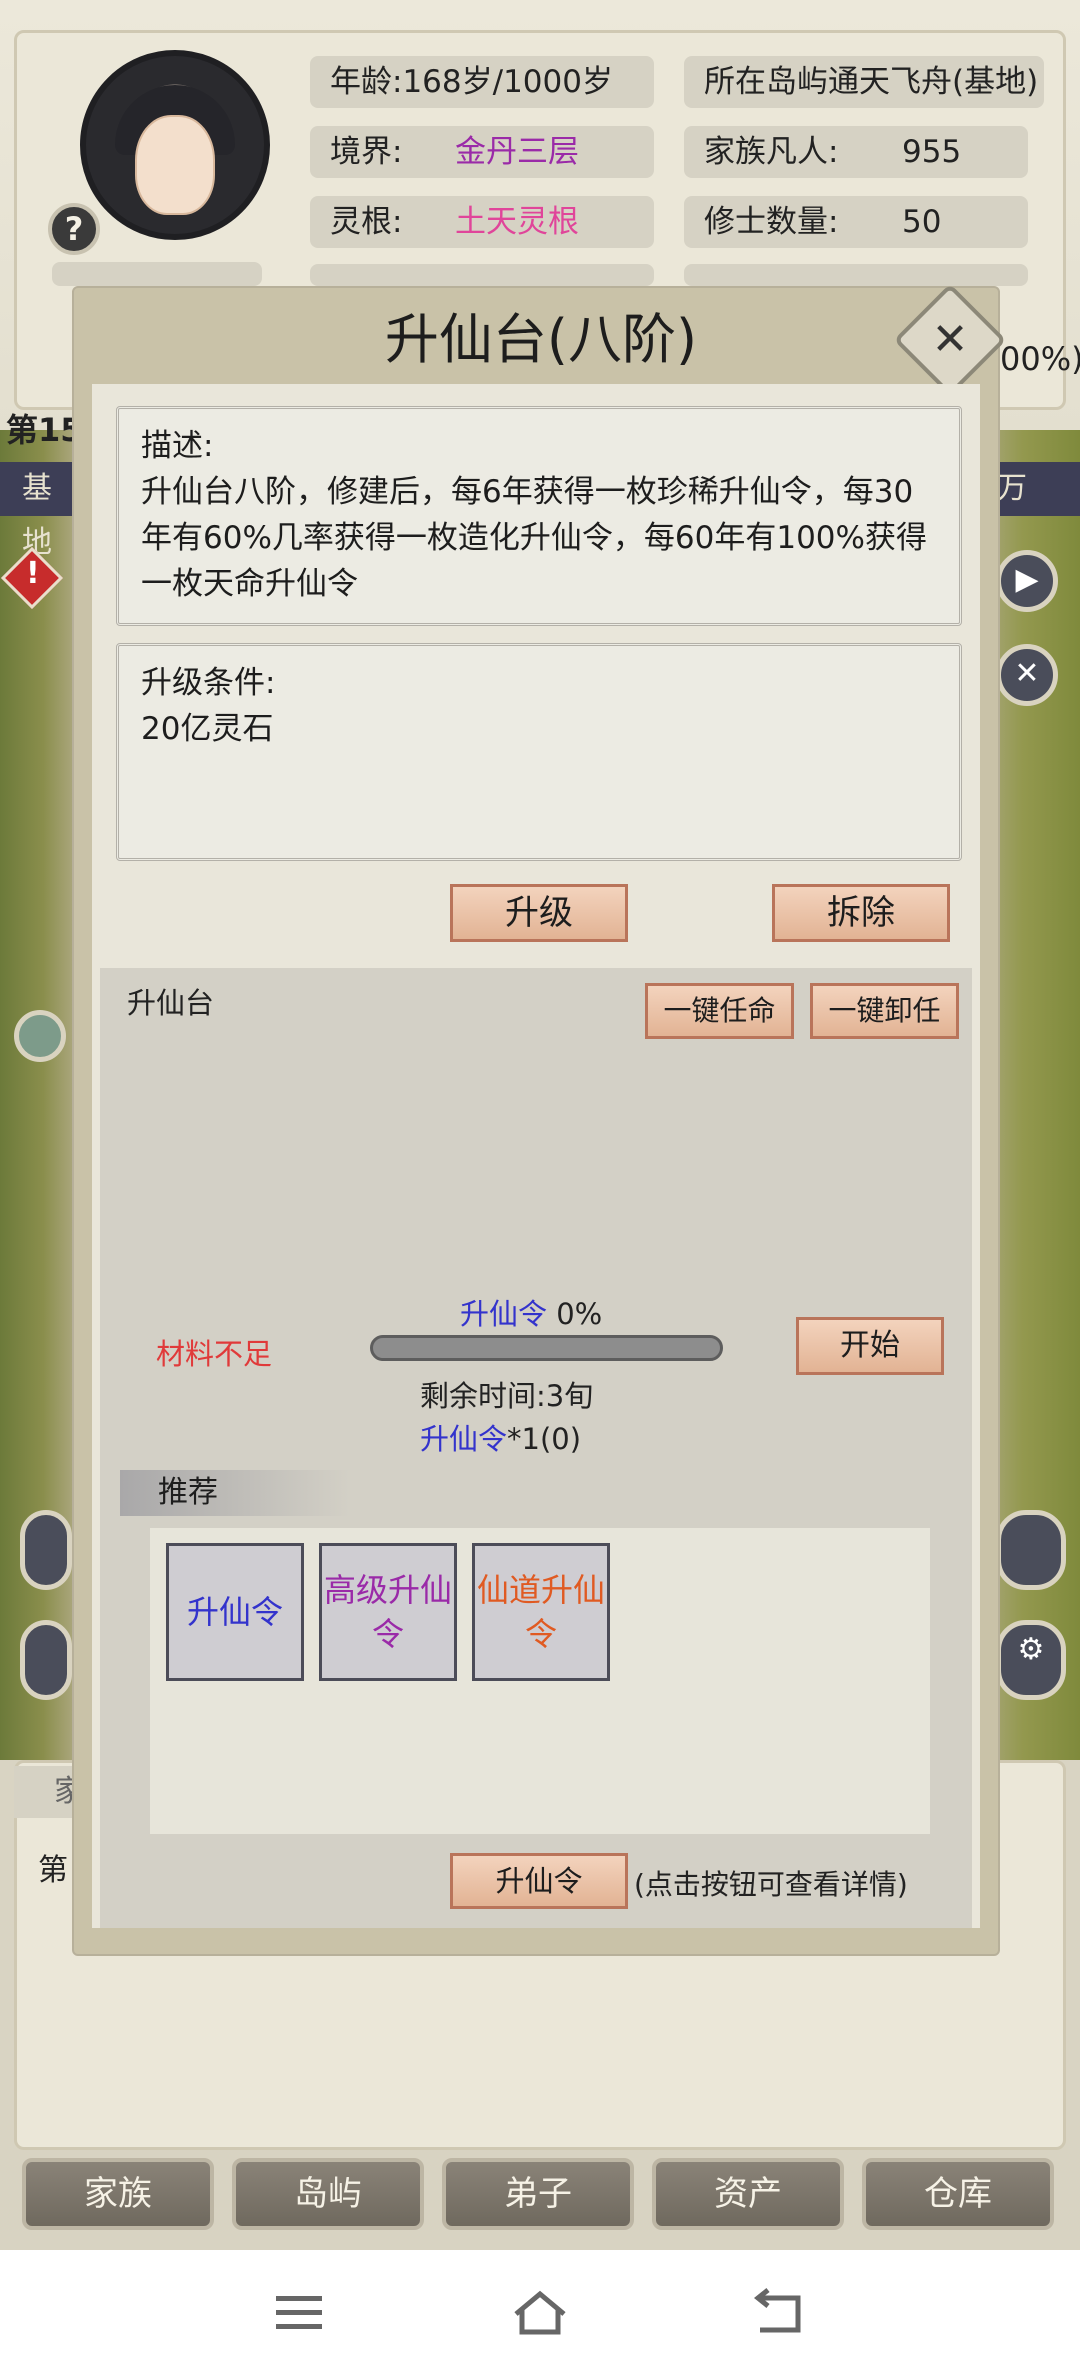 Image resolution: width=1080 pixels, height=2376 pixels. I want to click on description-side-icon, so click(1031, 1550).